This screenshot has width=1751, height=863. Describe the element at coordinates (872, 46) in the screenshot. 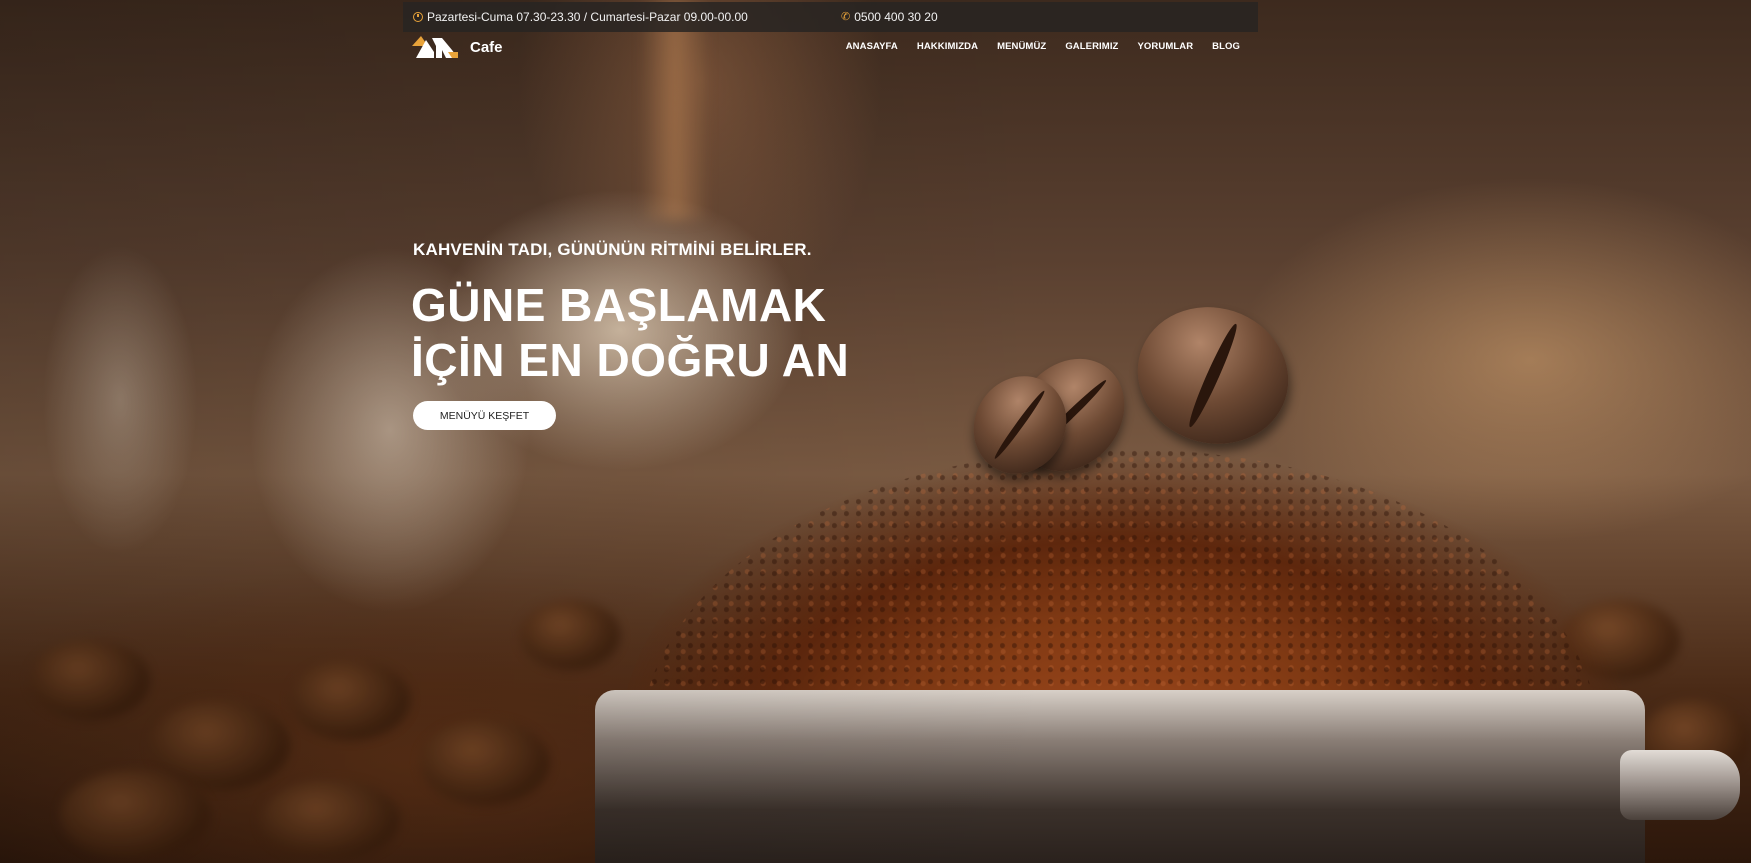

I see `nav-item-anasayfa: ANASAYFA` at that location.